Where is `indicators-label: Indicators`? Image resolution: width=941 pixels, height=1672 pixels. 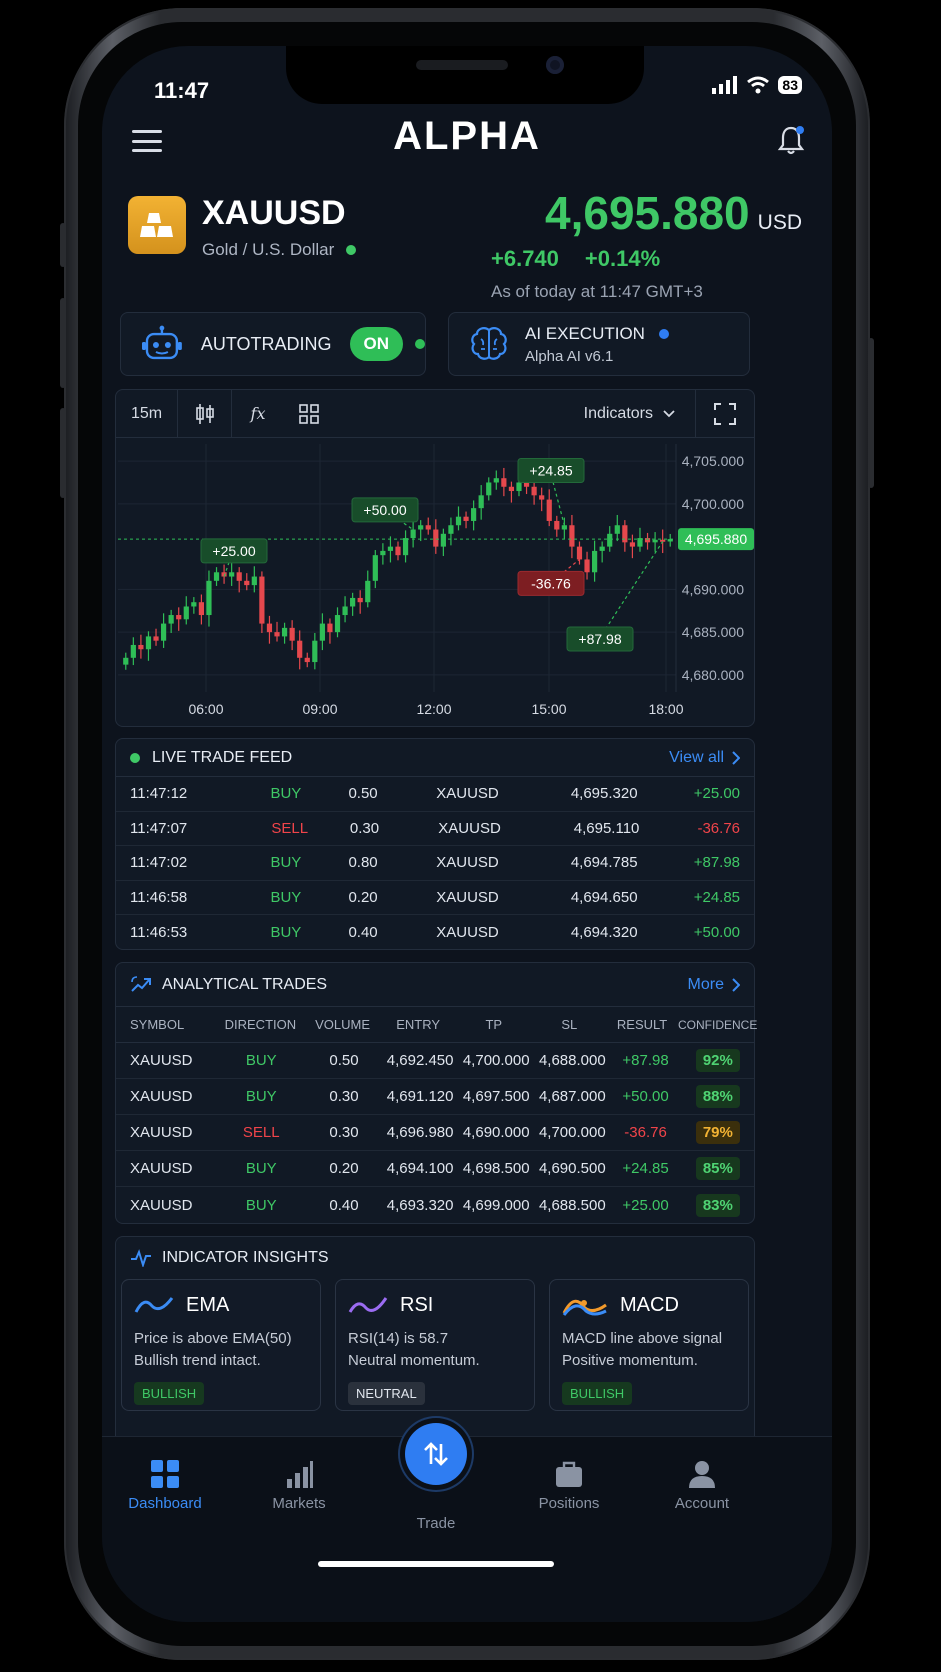
indicators-label: Indicators is located at coordinates (618, 413).